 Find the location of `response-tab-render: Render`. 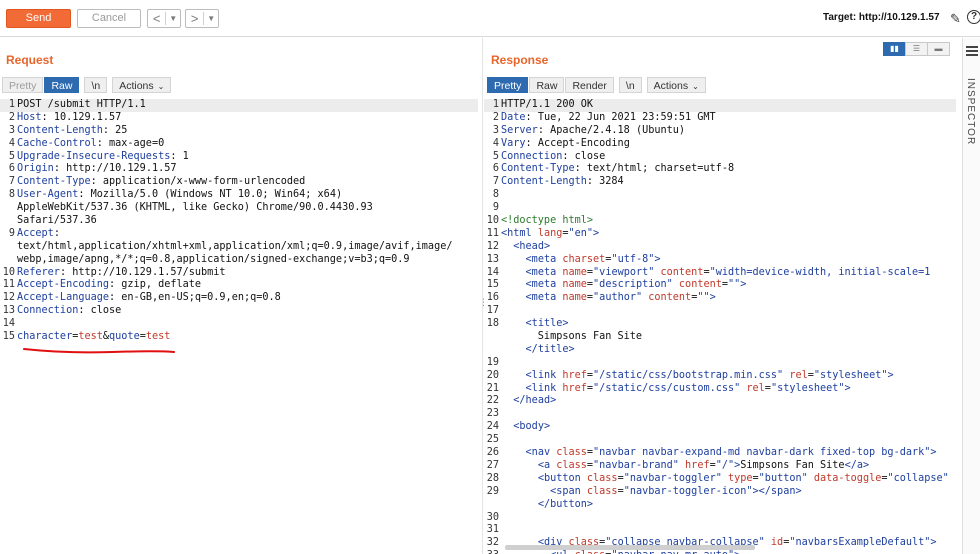

response-tab-render: Render is located at coordinates (589, 85).